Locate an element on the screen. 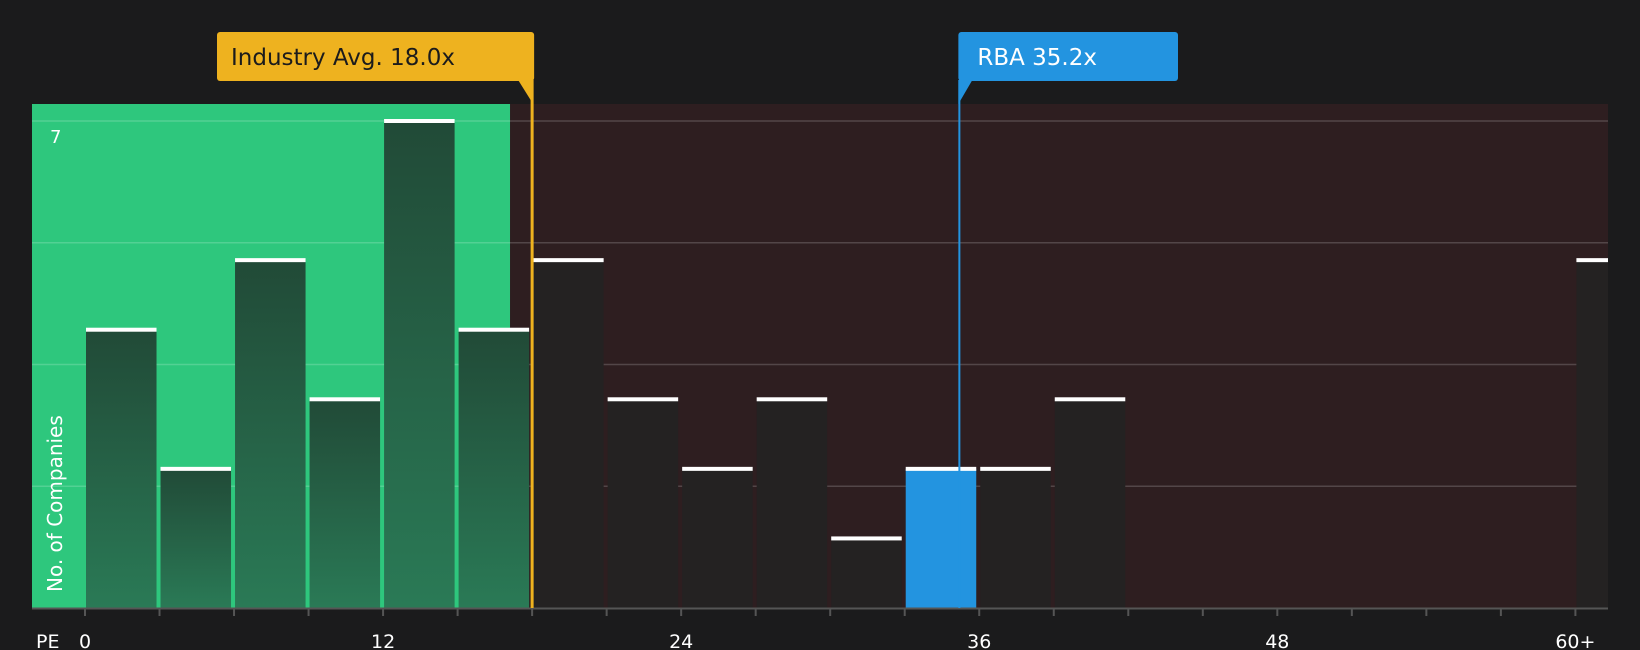  bar-highlight is located at coordinates (941, 538).